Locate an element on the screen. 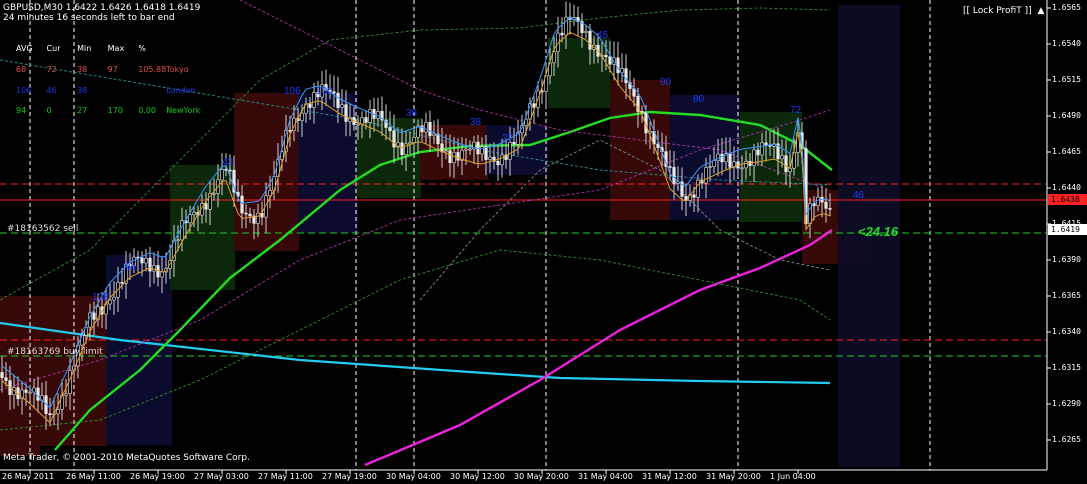  session-box is located at coordinates (328, 163).